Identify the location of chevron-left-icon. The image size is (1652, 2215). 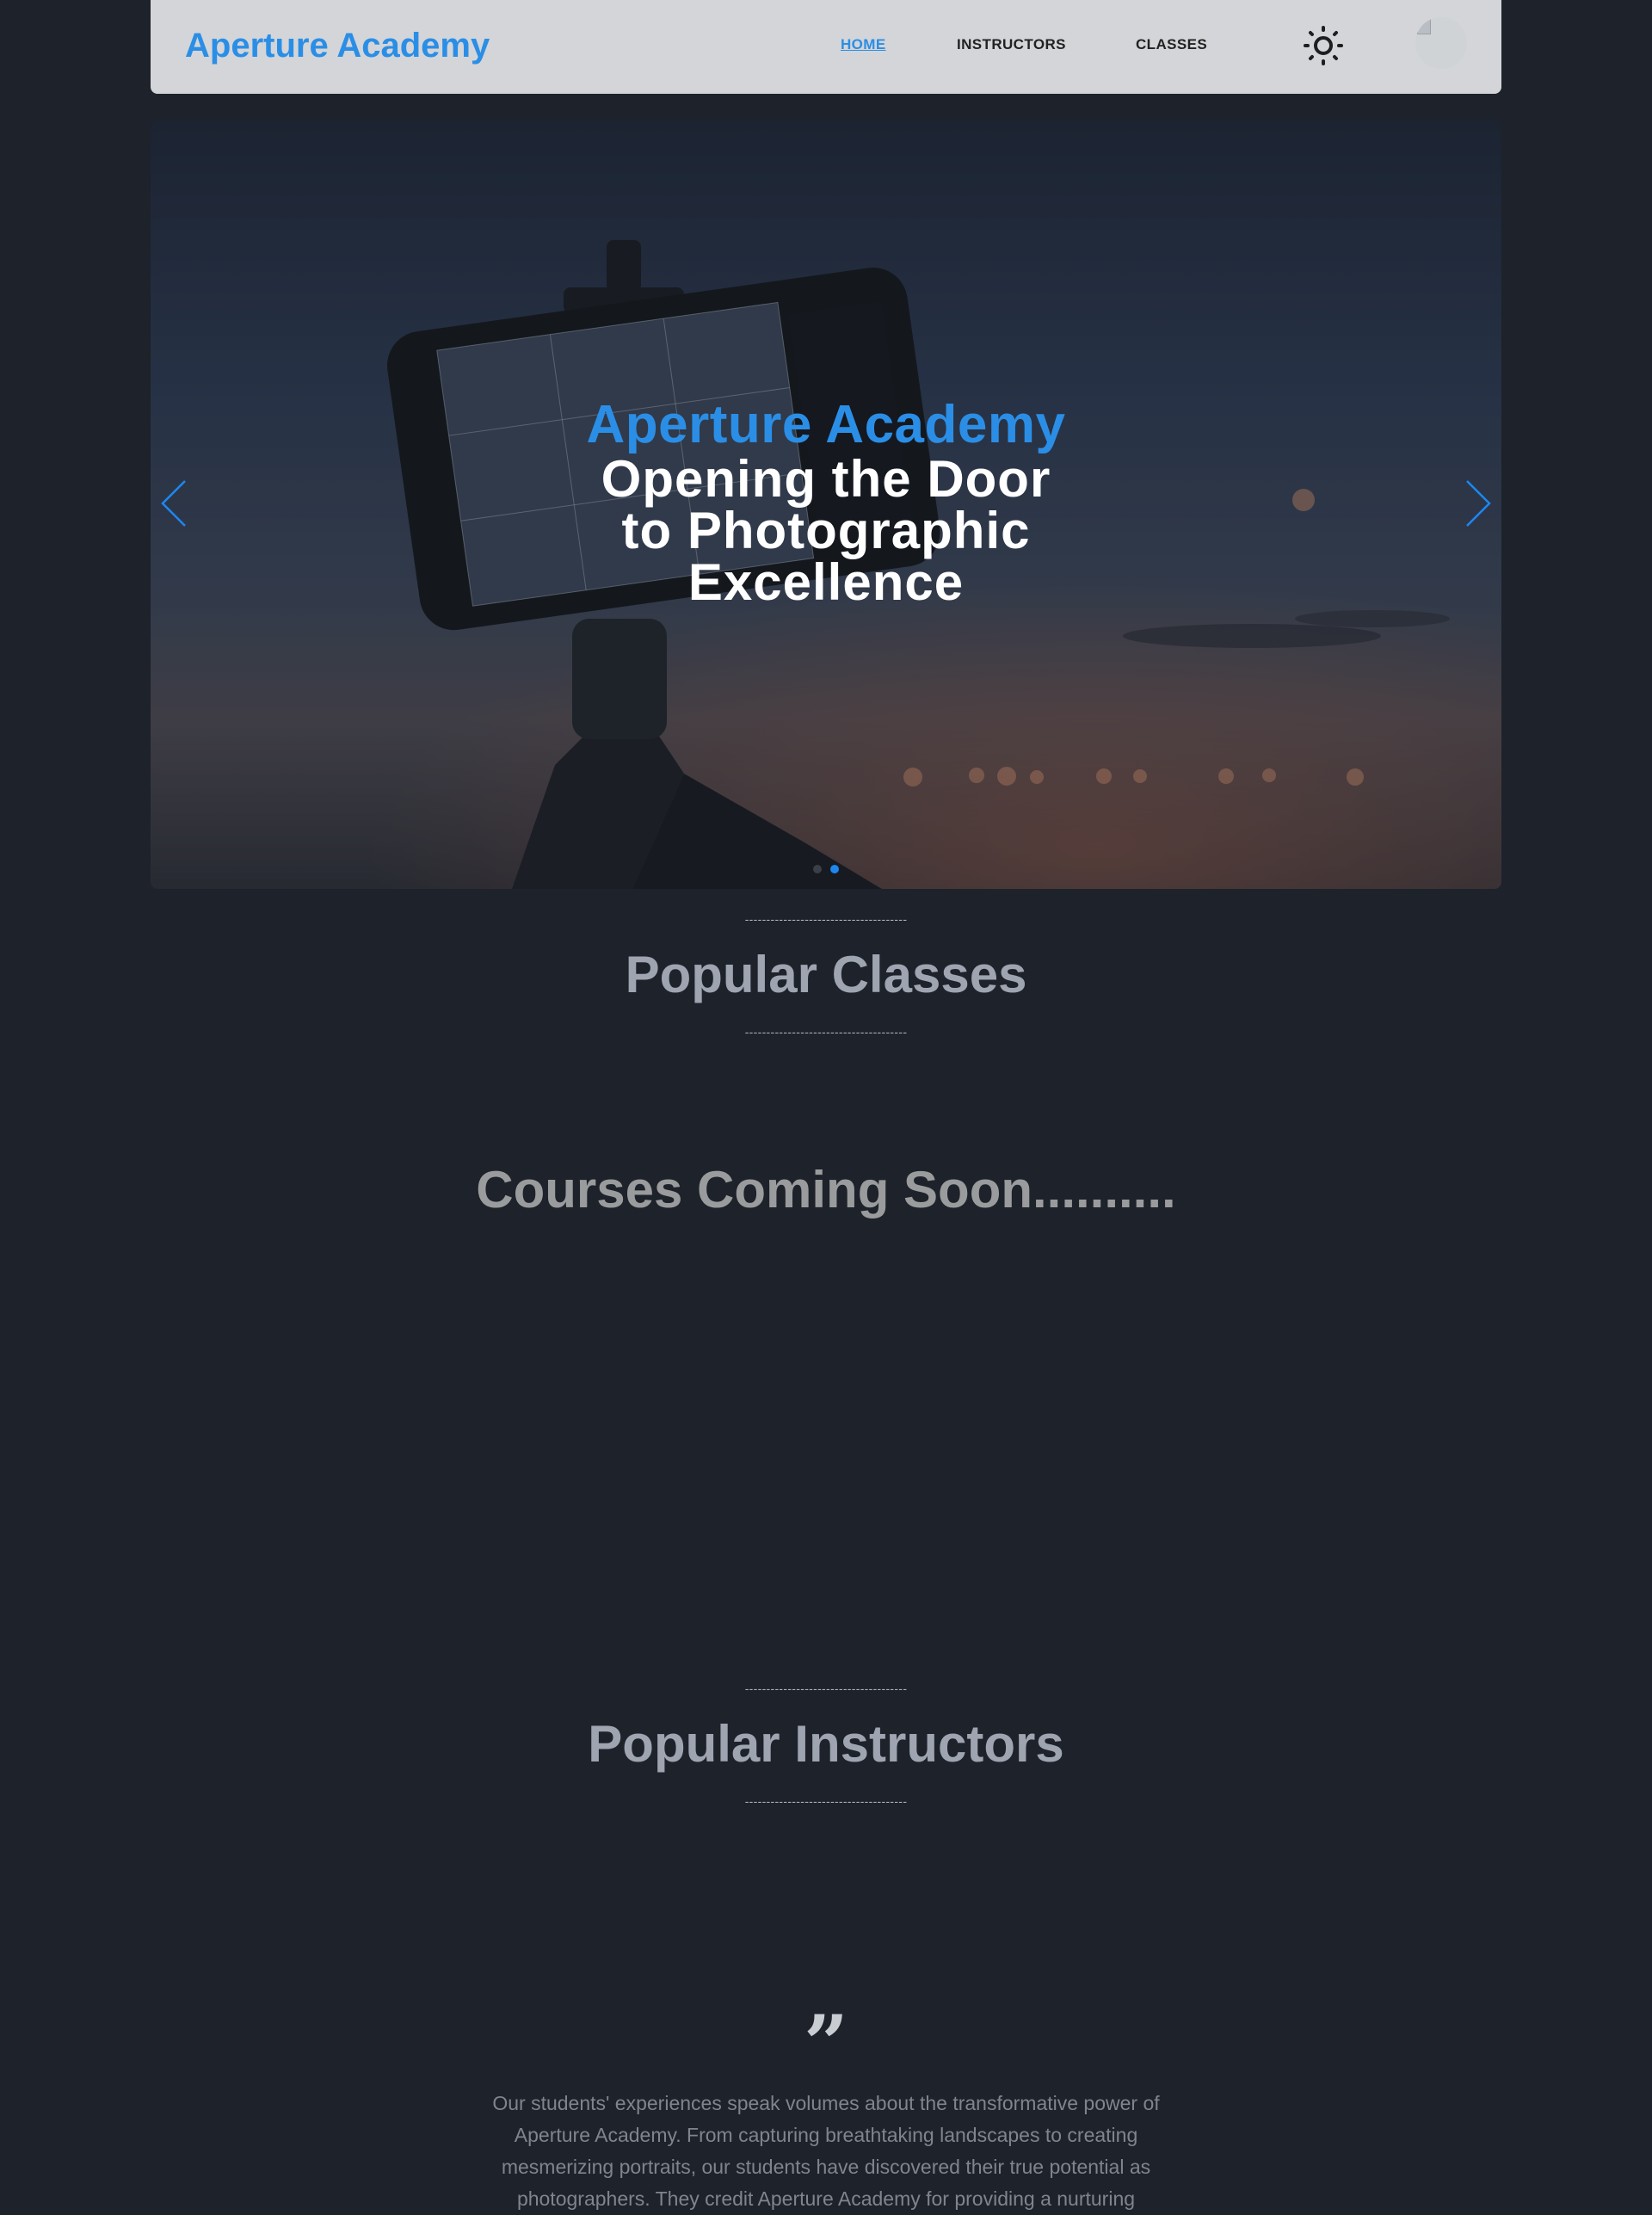
(173, 504).